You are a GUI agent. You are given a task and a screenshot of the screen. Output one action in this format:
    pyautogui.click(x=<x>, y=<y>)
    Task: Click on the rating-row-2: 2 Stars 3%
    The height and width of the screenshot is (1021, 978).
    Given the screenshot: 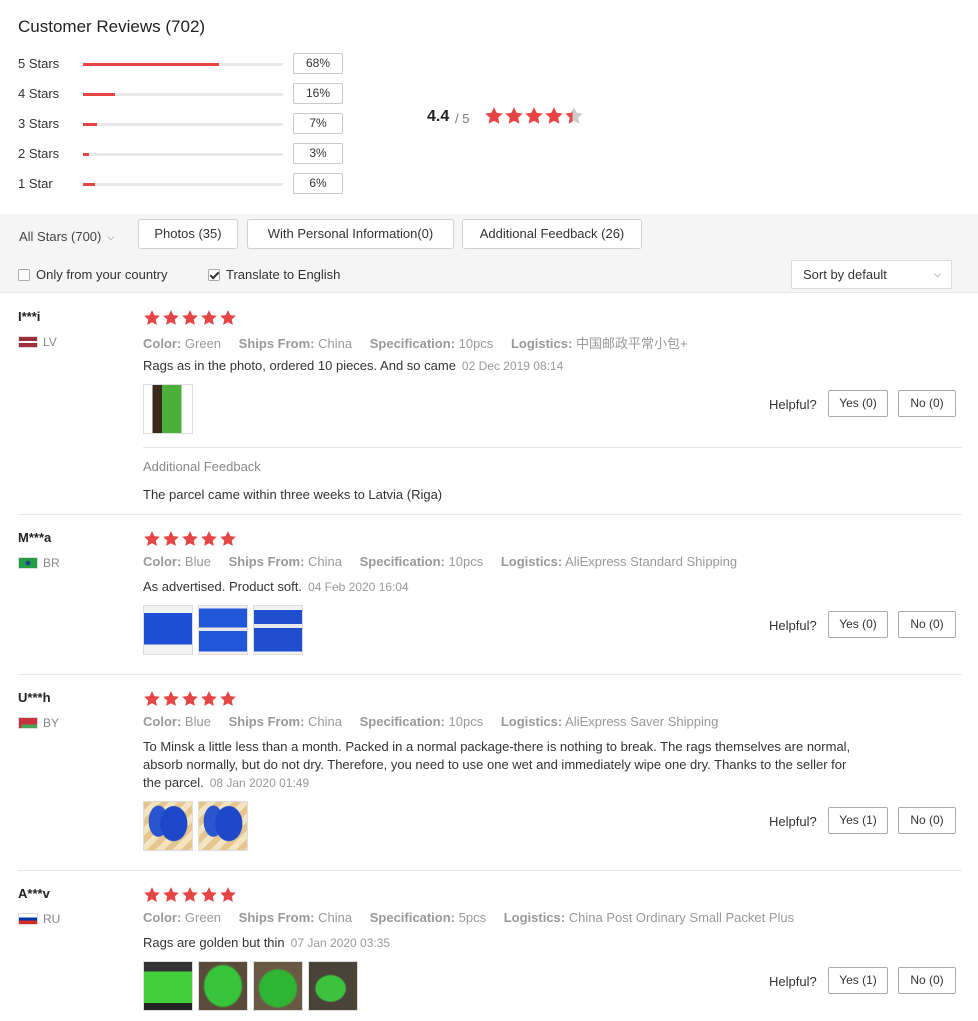 What is the action you would take?
    pyautogui.click(x=183, y=154)
    